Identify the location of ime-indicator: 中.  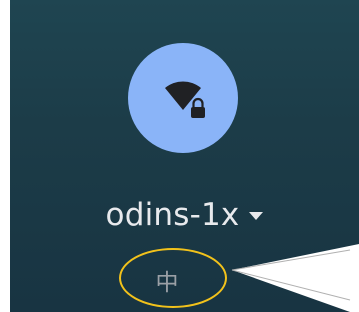
(167, 280).